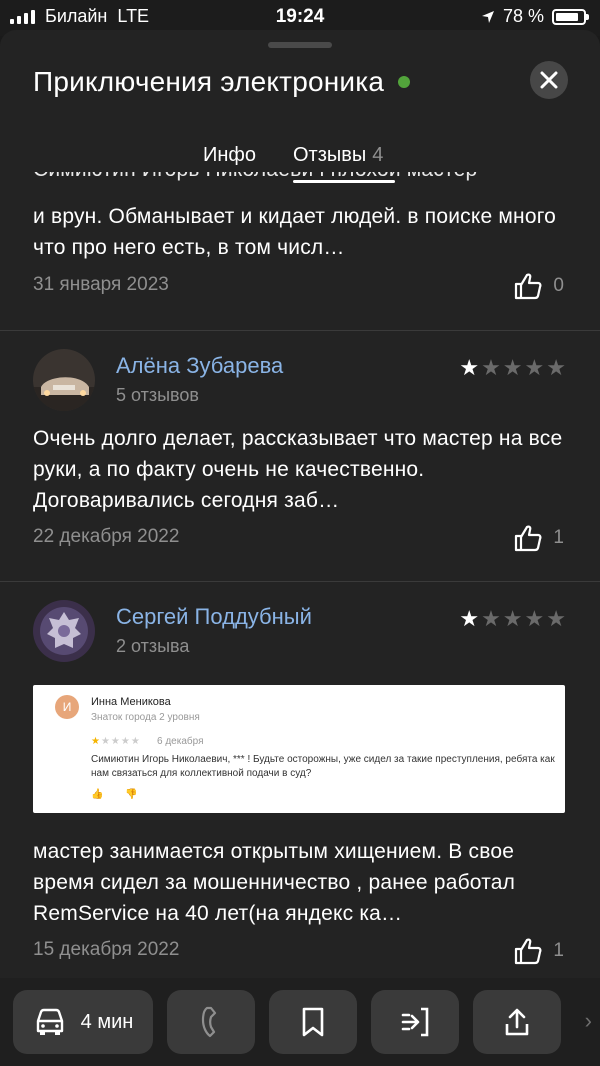 The image size is (600, 1066). What do you see at coordinates (487, 16) in the screenshot?
I see `location-arrow-icon` at bounding box center [487, 16].